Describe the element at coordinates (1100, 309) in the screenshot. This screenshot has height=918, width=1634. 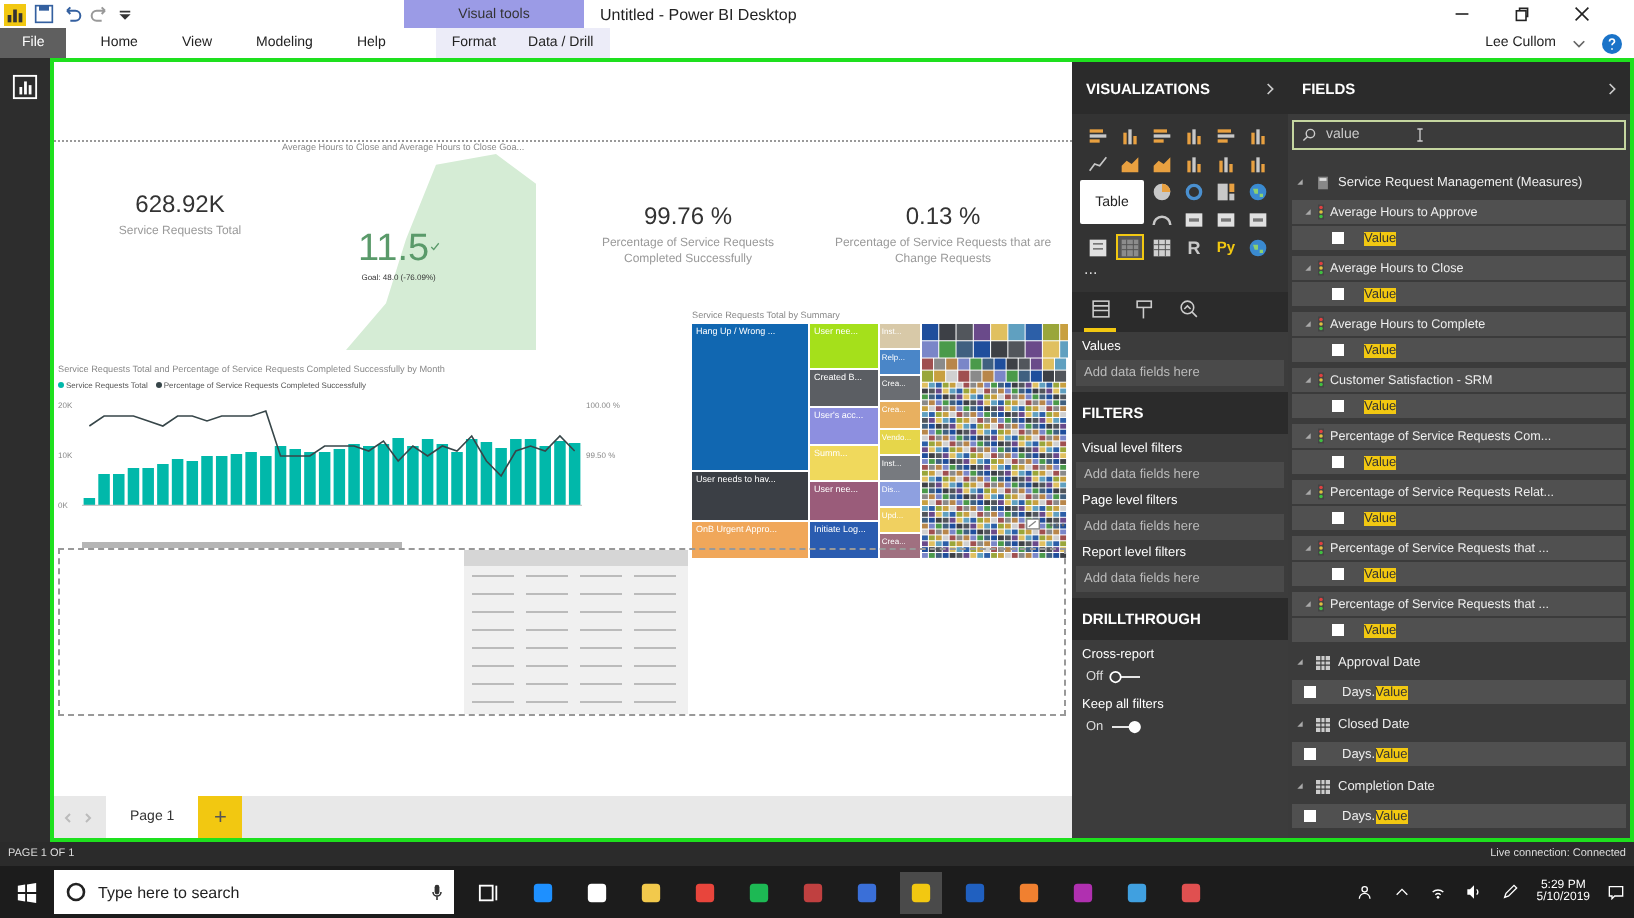
I see `list-icon` at that location.